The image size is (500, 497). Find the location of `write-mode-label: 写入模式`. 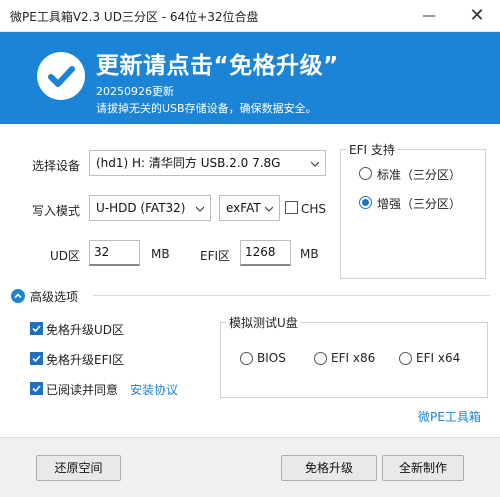

write-mode-label: 写入模式 is located at coordinates (56, 211).